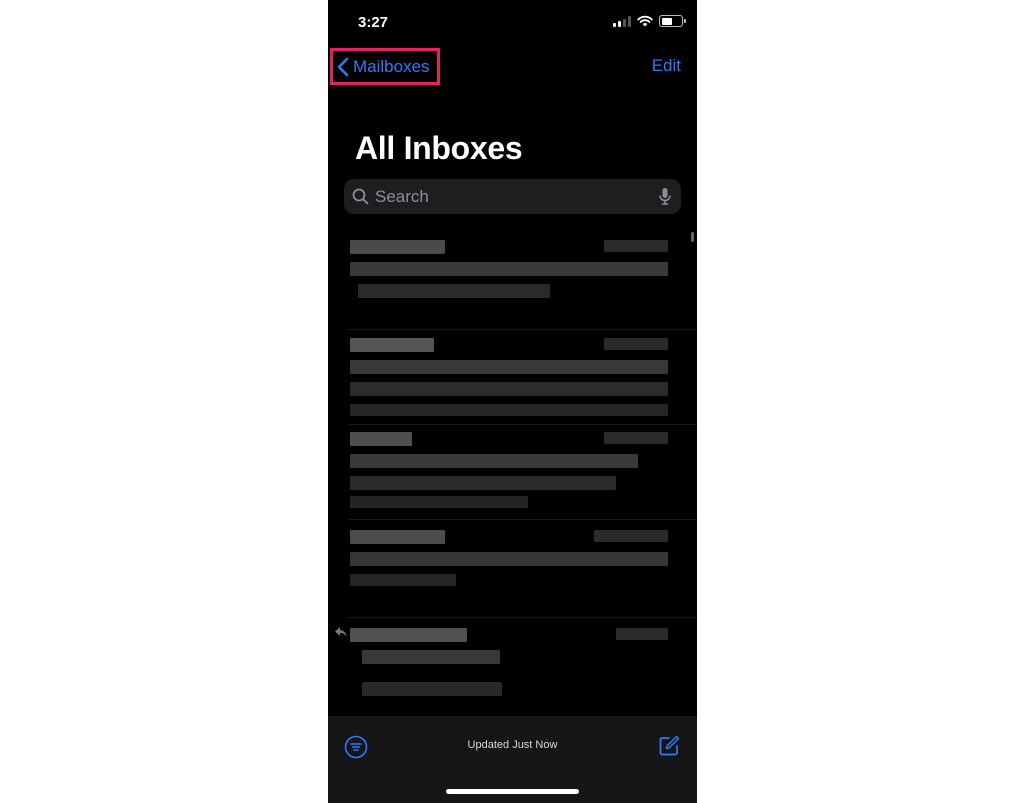 The height and width of the screenshot is (803, 1024). I want to click on microphone-icon, so click(665, 196).